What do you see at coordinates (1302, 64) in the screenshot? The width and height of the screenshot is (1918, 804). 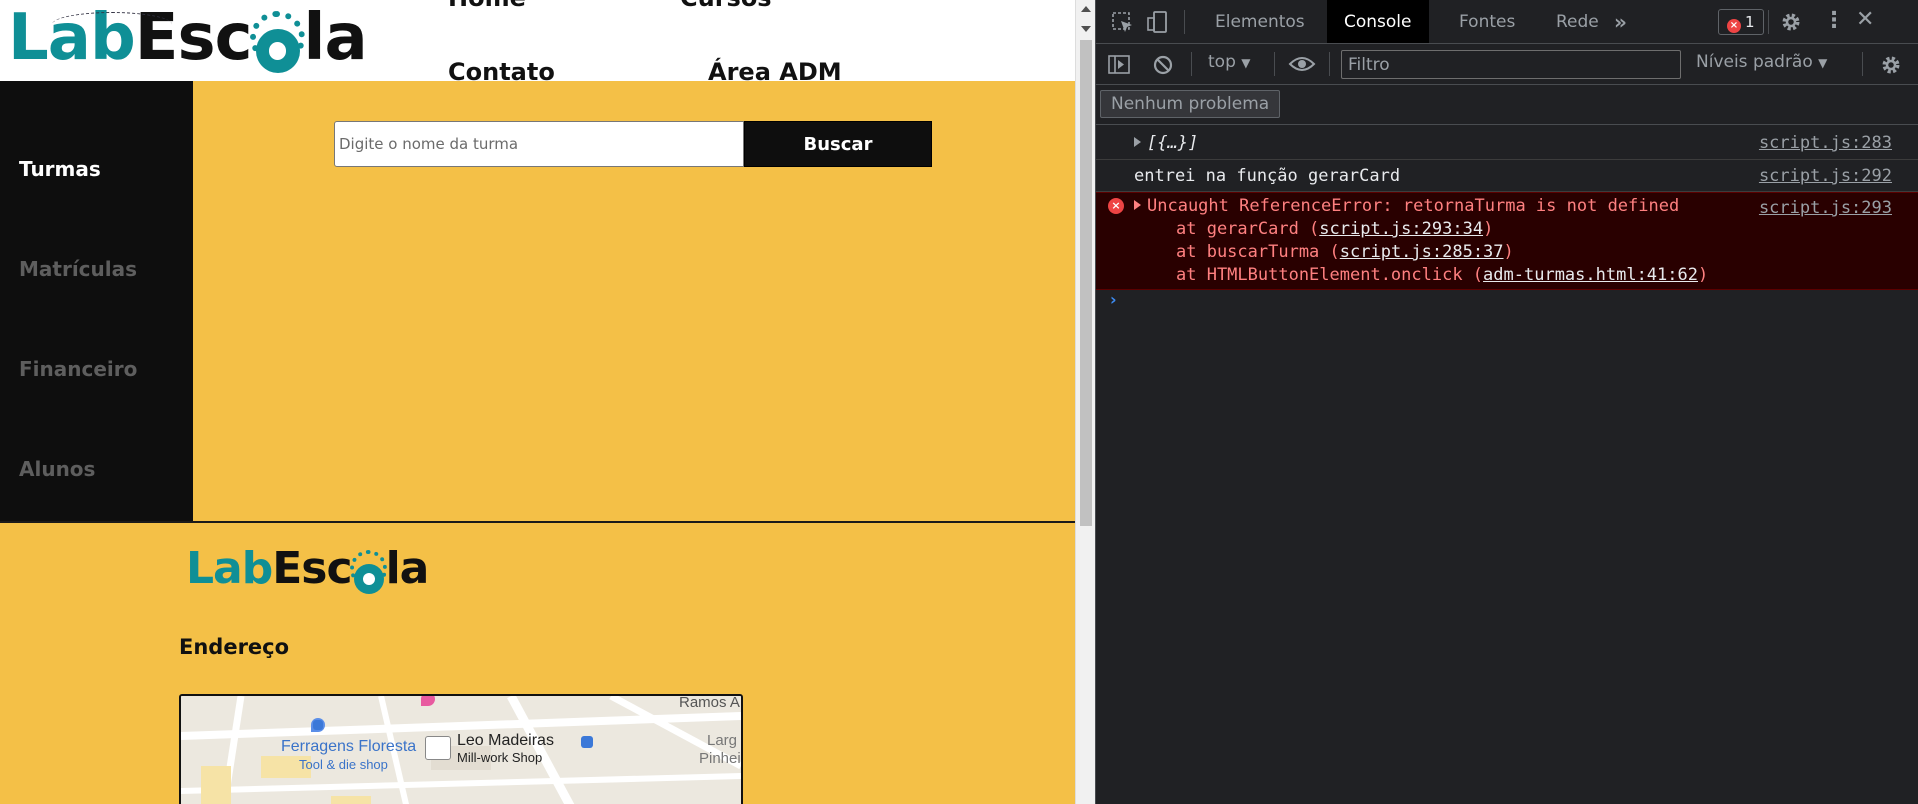 I see `live-expression-eye-icon` at bounding box center [1302, 64].